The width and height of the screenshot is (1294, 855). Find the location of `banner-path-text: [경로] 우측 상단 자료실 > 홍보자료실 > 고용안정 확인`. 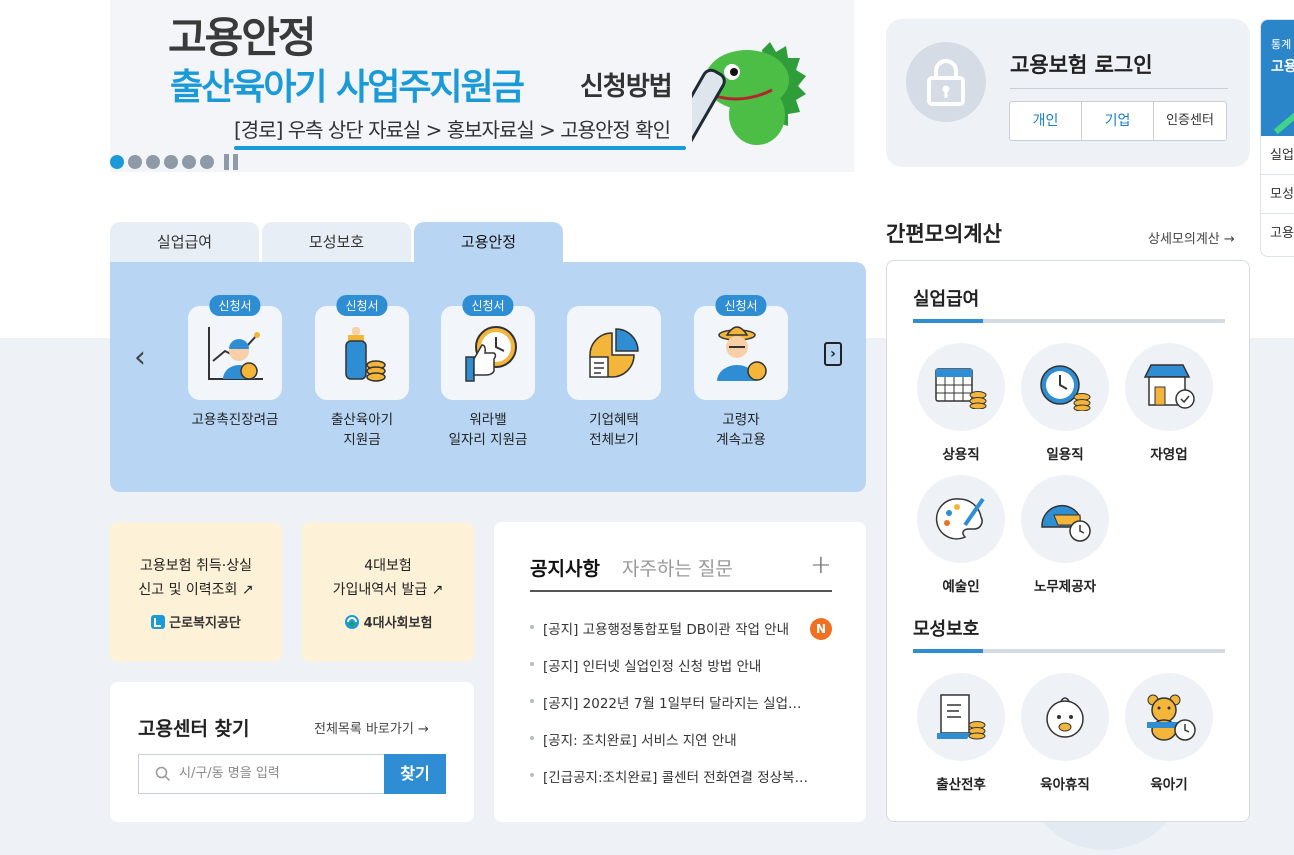

banner-path-text: [경로] 우측 상단 자료실 > 홍보자료실 > 고용안정 확인 is located at coordinates (452, 130).